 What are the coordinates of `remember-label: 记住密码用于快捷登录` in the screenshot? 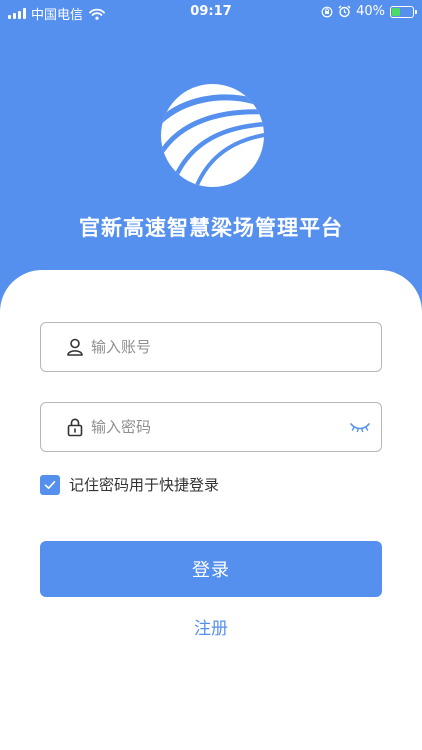 It's located at (144, 485).